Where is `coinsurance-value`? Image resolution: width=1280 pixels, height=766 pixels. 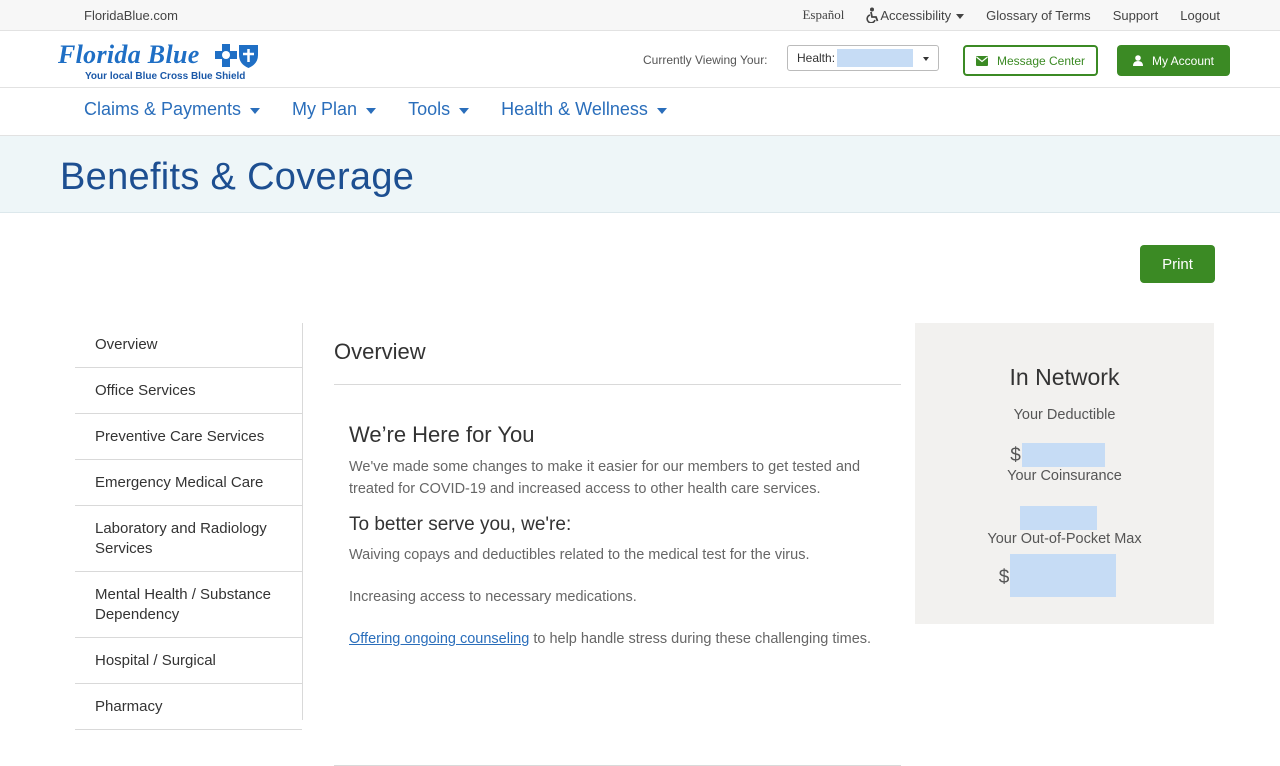
coinsurance-value is located at coordinates (1058, 518).